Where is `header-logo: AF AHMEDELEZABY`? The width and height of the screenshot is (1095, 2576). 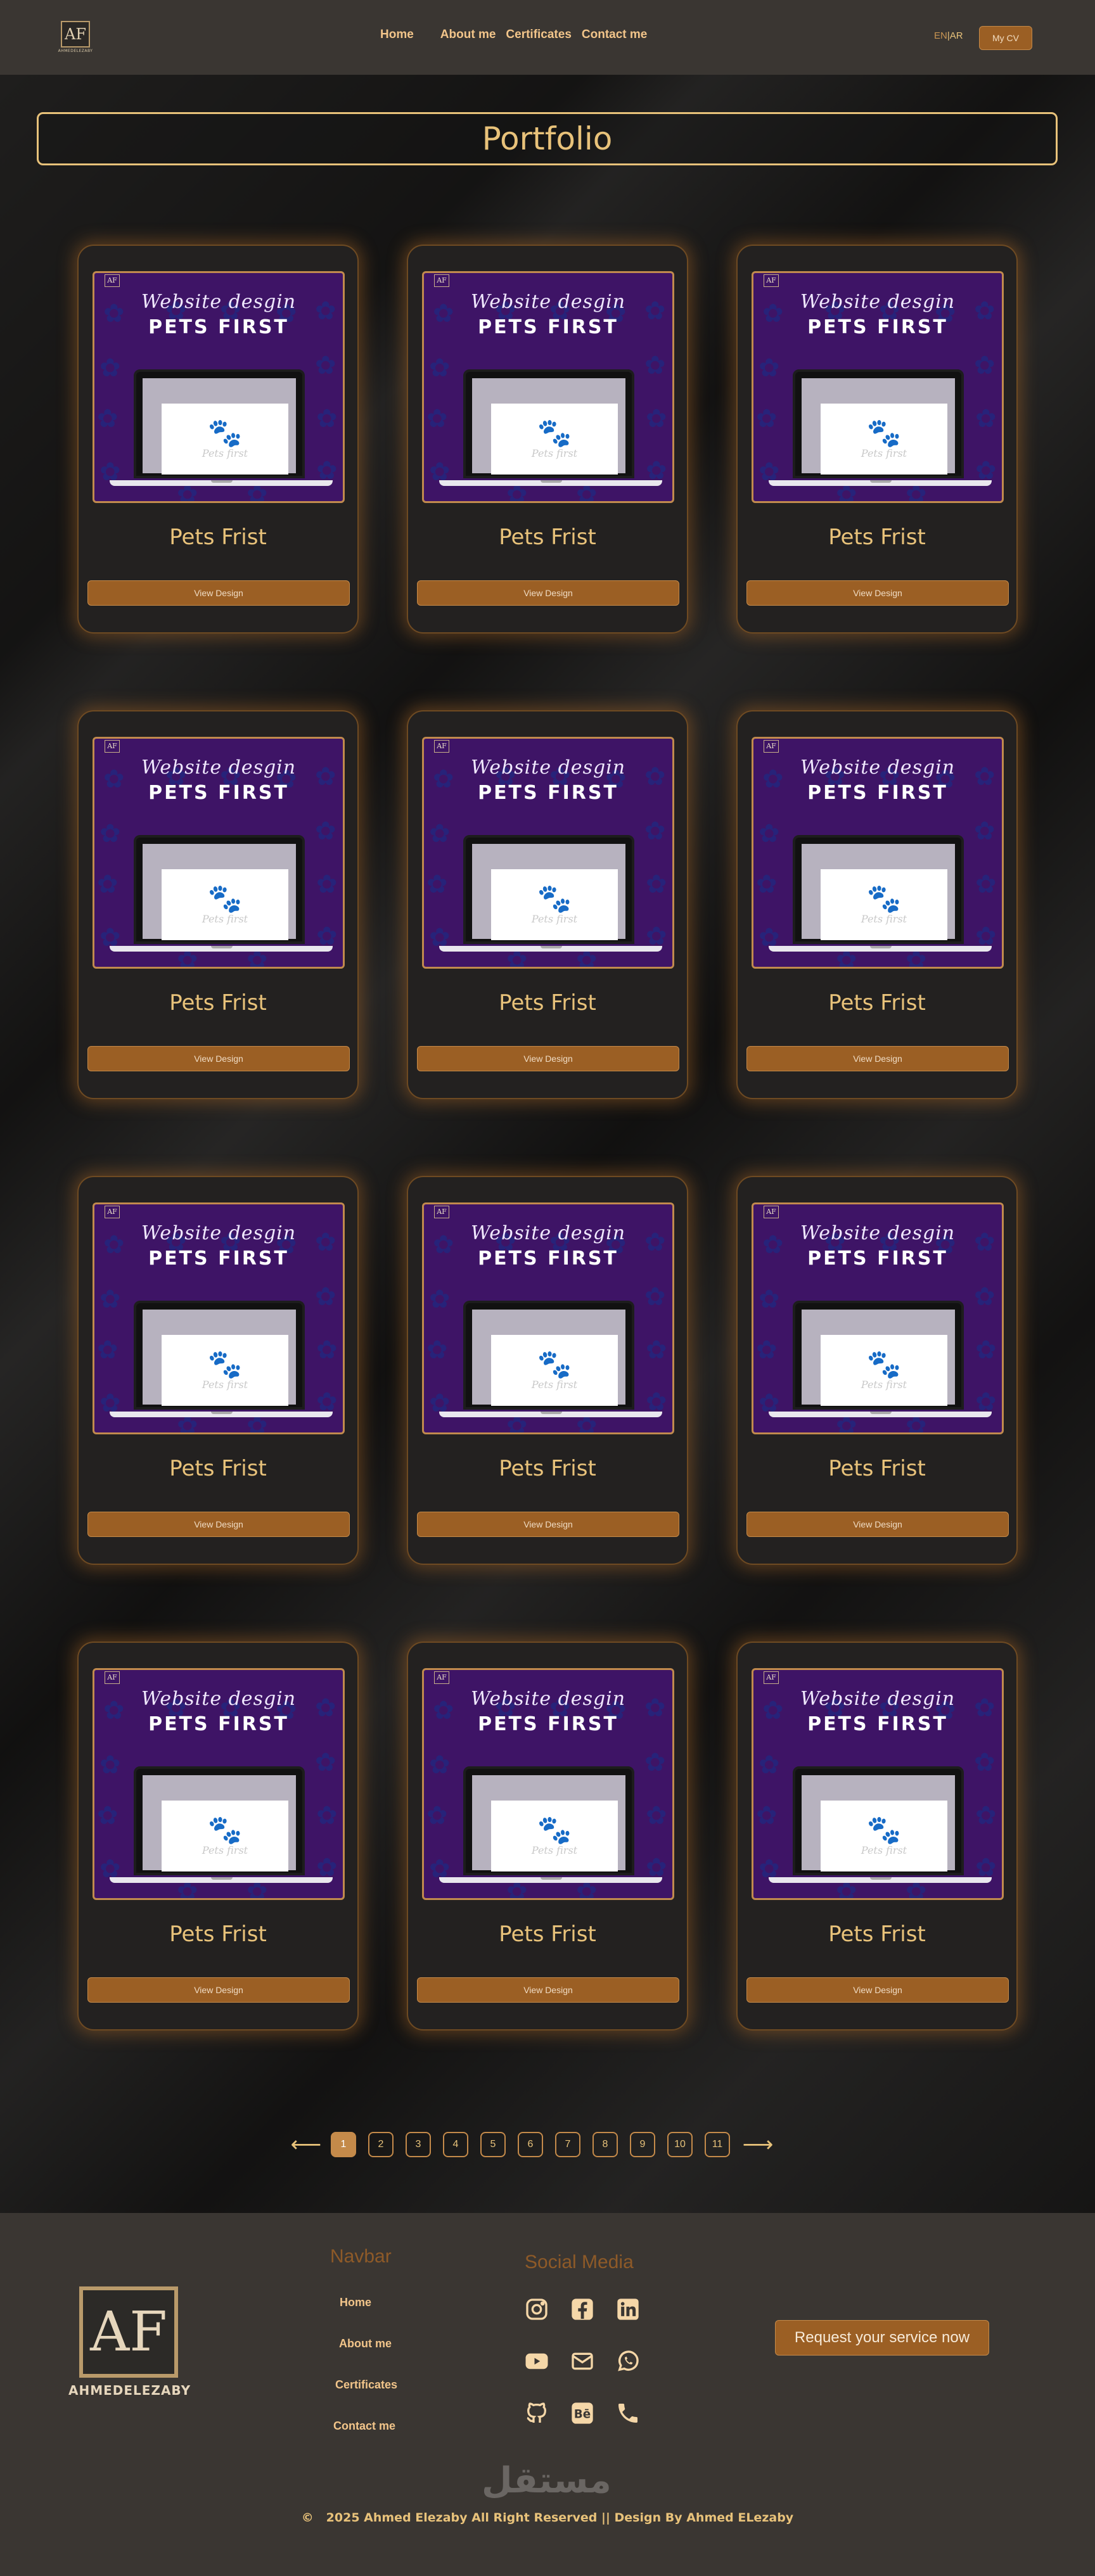 header-logo: AF AHMEDELEZABY is located at coordinates (75, 38).